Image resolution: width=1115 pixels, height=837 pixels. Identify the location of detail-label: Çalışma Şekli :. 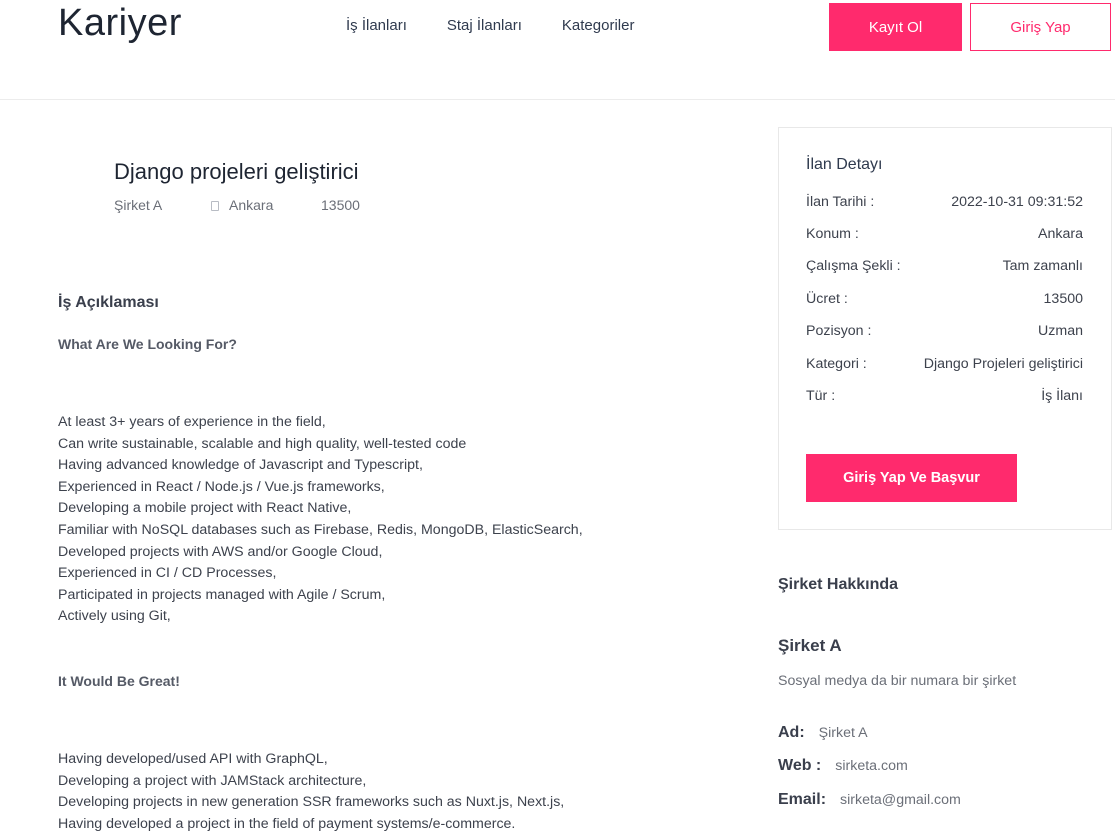
(853, 266).